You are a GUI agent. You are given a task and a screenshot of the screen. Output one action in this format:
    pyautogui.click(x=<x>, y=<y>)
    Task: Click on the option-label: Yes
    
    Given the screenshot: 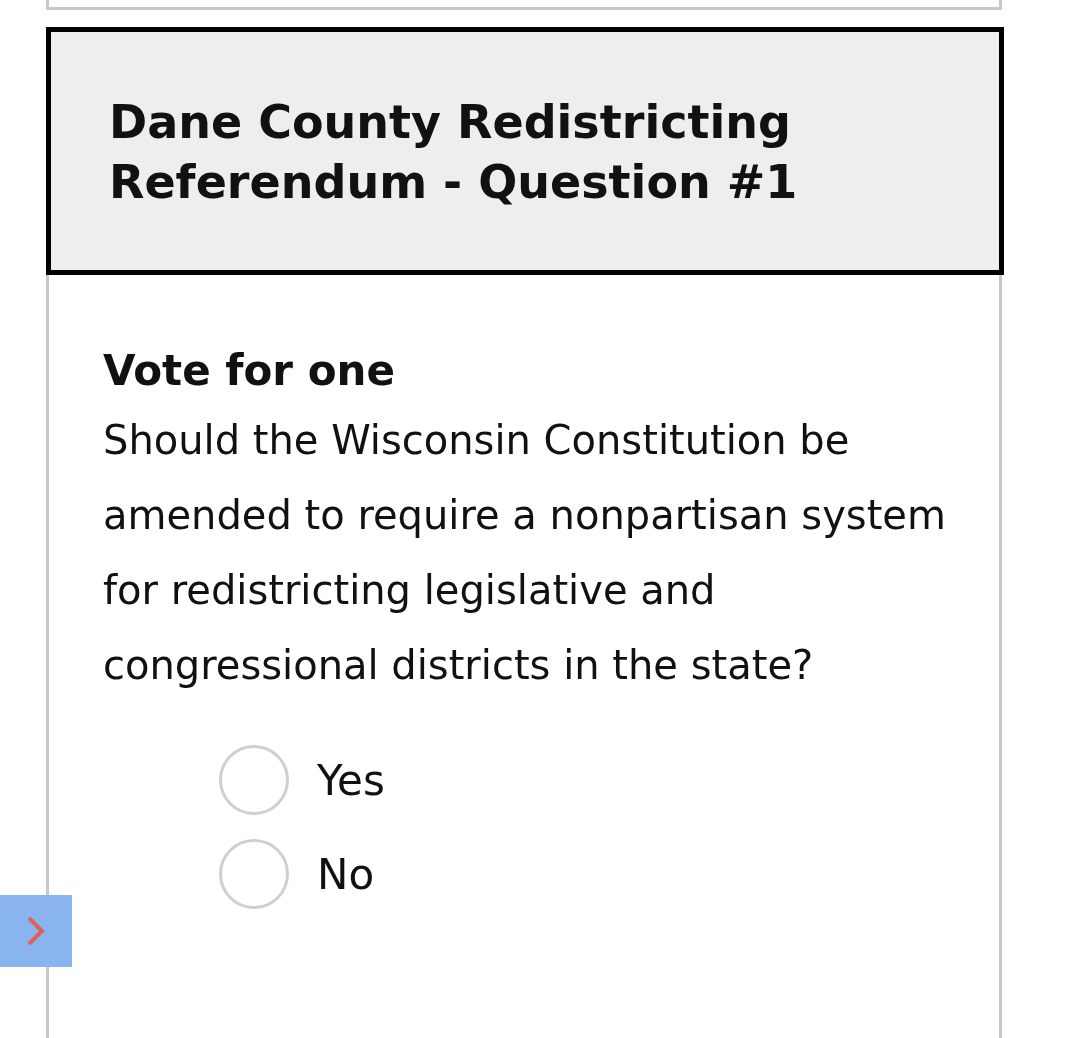 What is the action you would take?
    pyautogui.click(x=351, y=780)
    